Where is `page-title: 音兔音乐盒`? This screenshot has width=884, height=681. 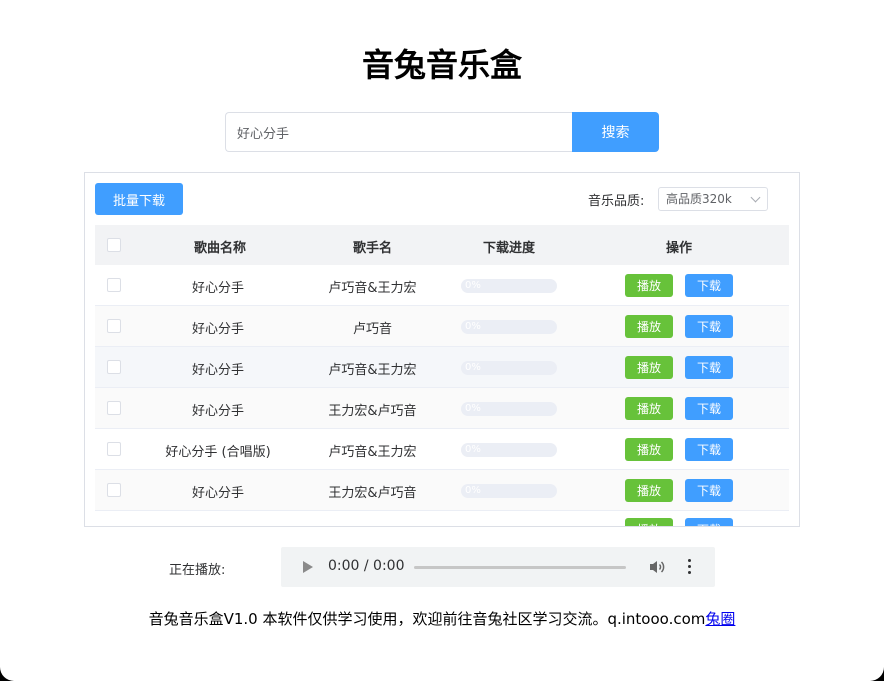
page-title: 音兔音乐盒 is located at coordinates (441, 65).